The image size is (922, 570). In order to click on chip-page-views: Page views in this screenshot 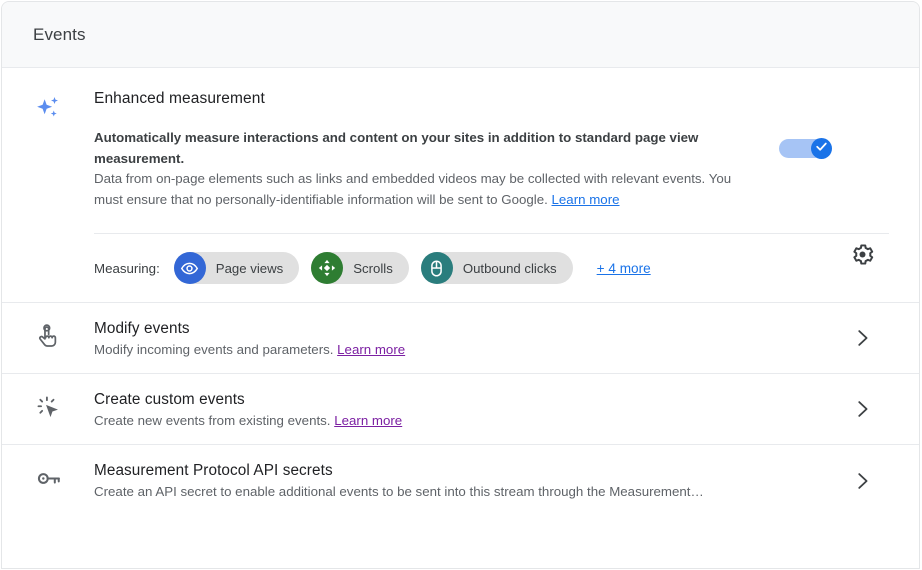, I will do `click(236, 268)`.